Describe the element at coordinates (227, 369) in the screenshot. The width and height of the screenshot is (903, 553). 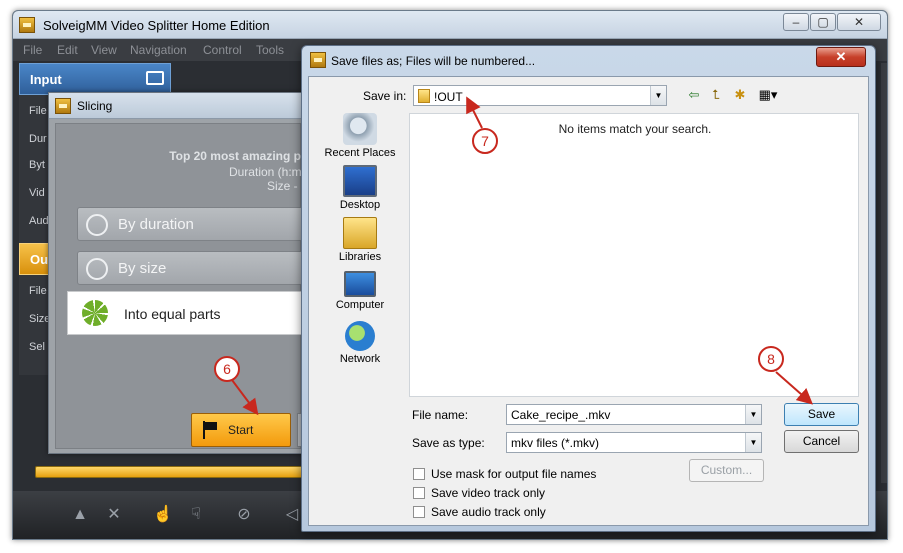
I see `callout-6: 6` at that location.